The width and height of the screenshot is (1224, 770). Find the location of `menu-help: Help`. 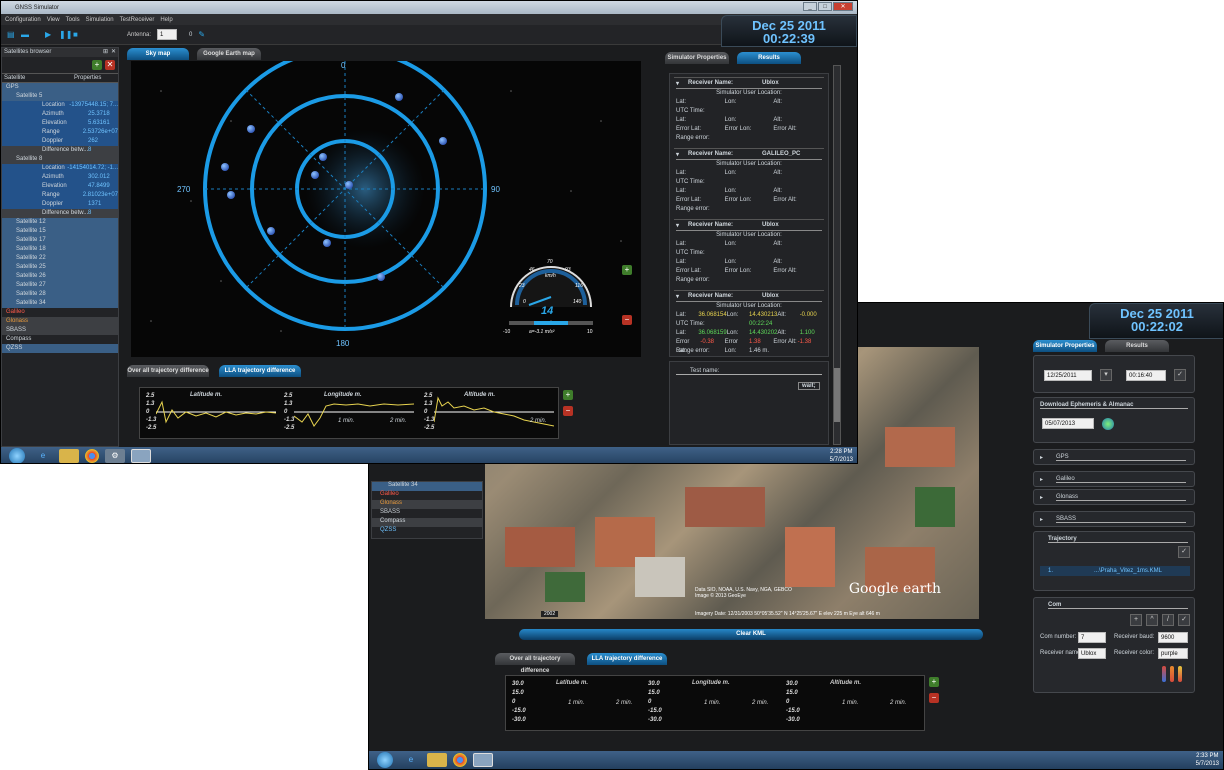

menu-help: Help is located at coordinates (166, 20).